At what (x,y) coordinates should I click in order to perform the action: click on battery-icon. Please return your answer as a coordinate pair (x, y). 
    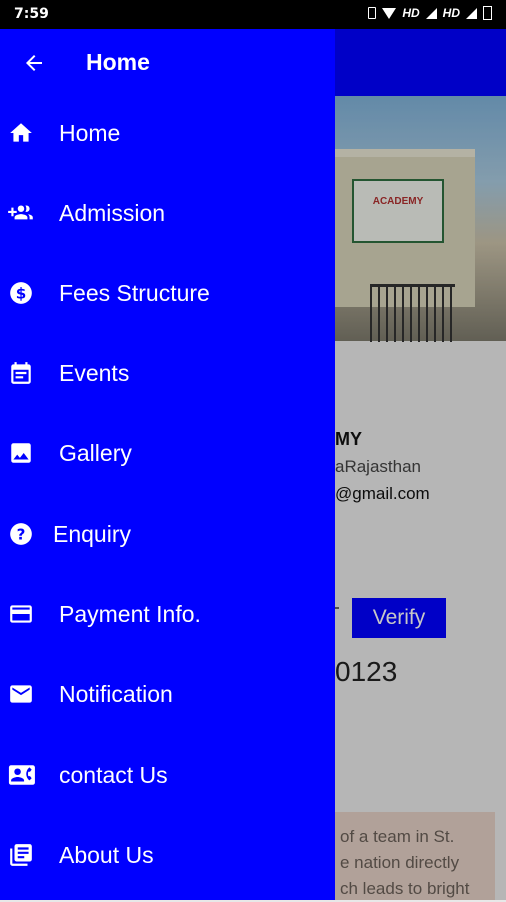
    Looking at the image, I should click on (487, 13).